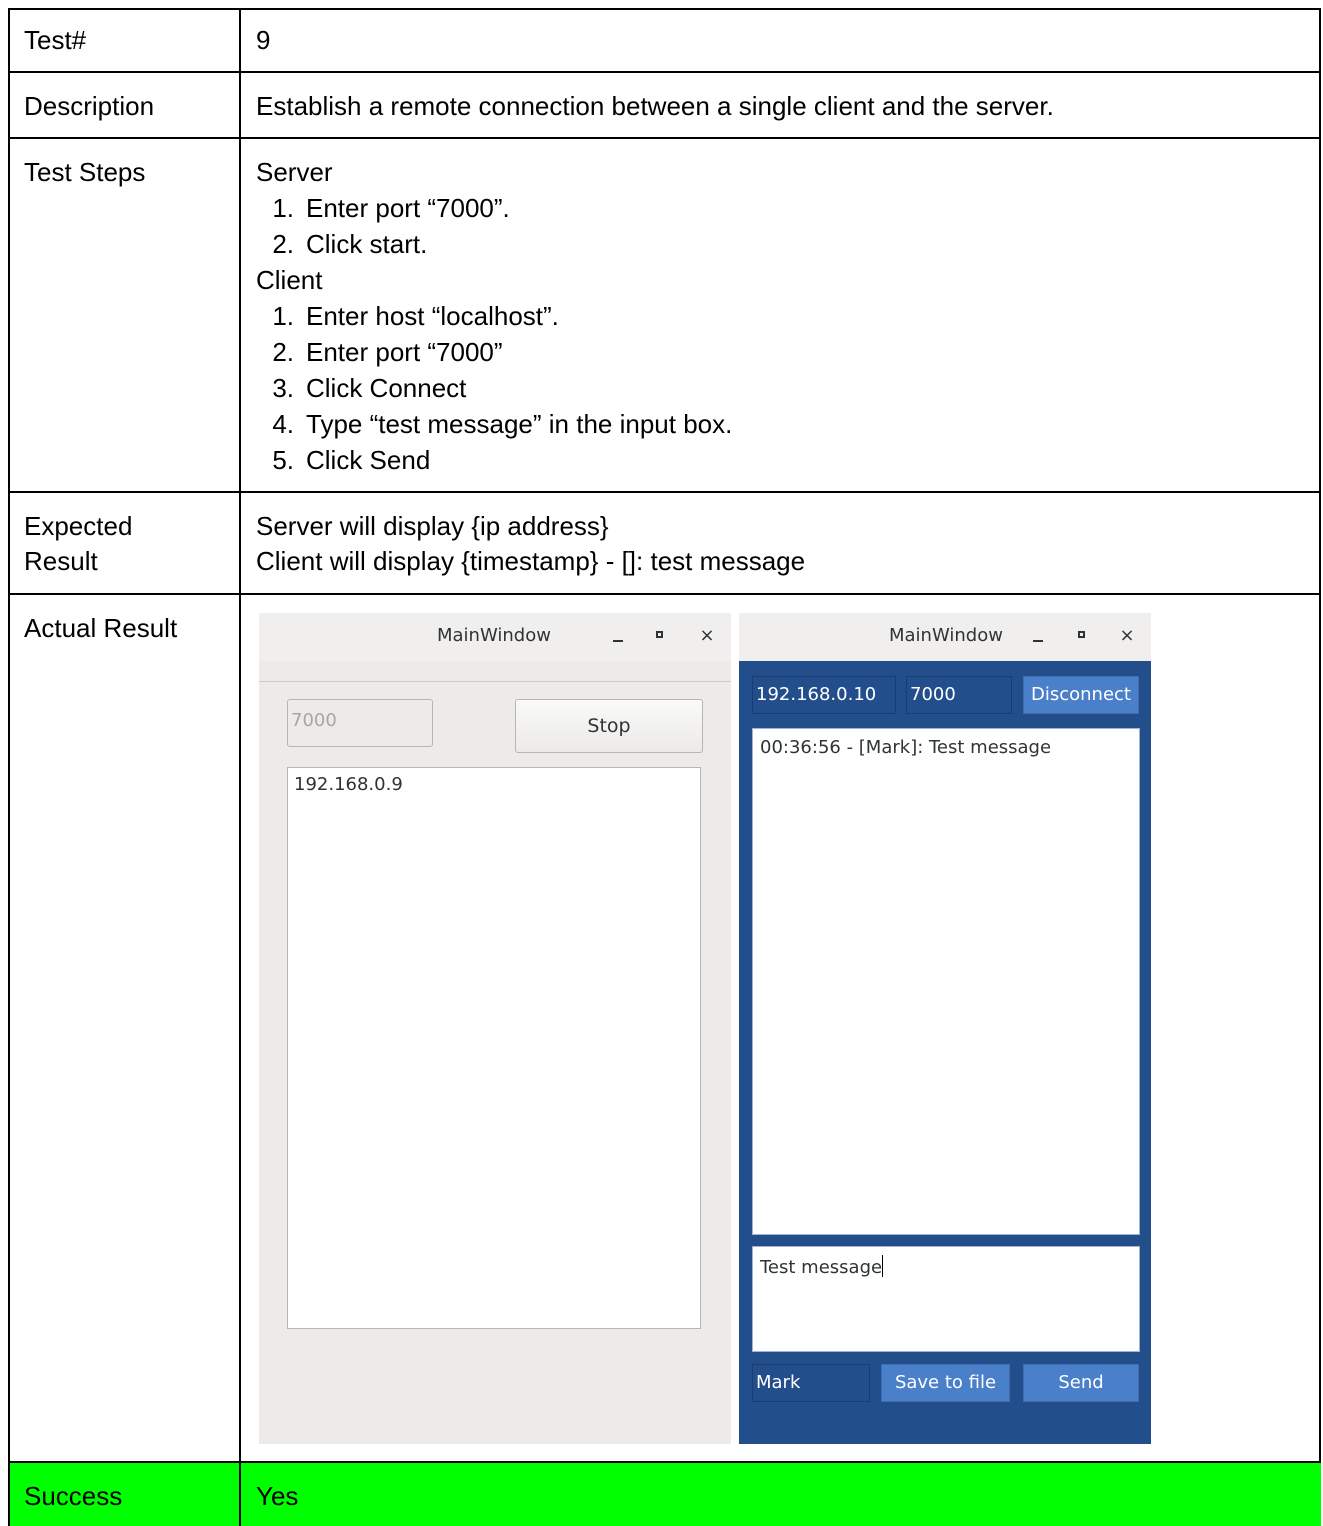 This screenshot has width=1323, height=1526. What do you see at coordinates (494, 1048) in the screenshot?
I see `connected-clients-list: 192.168.0.9` at bounding box center [494, 1048].